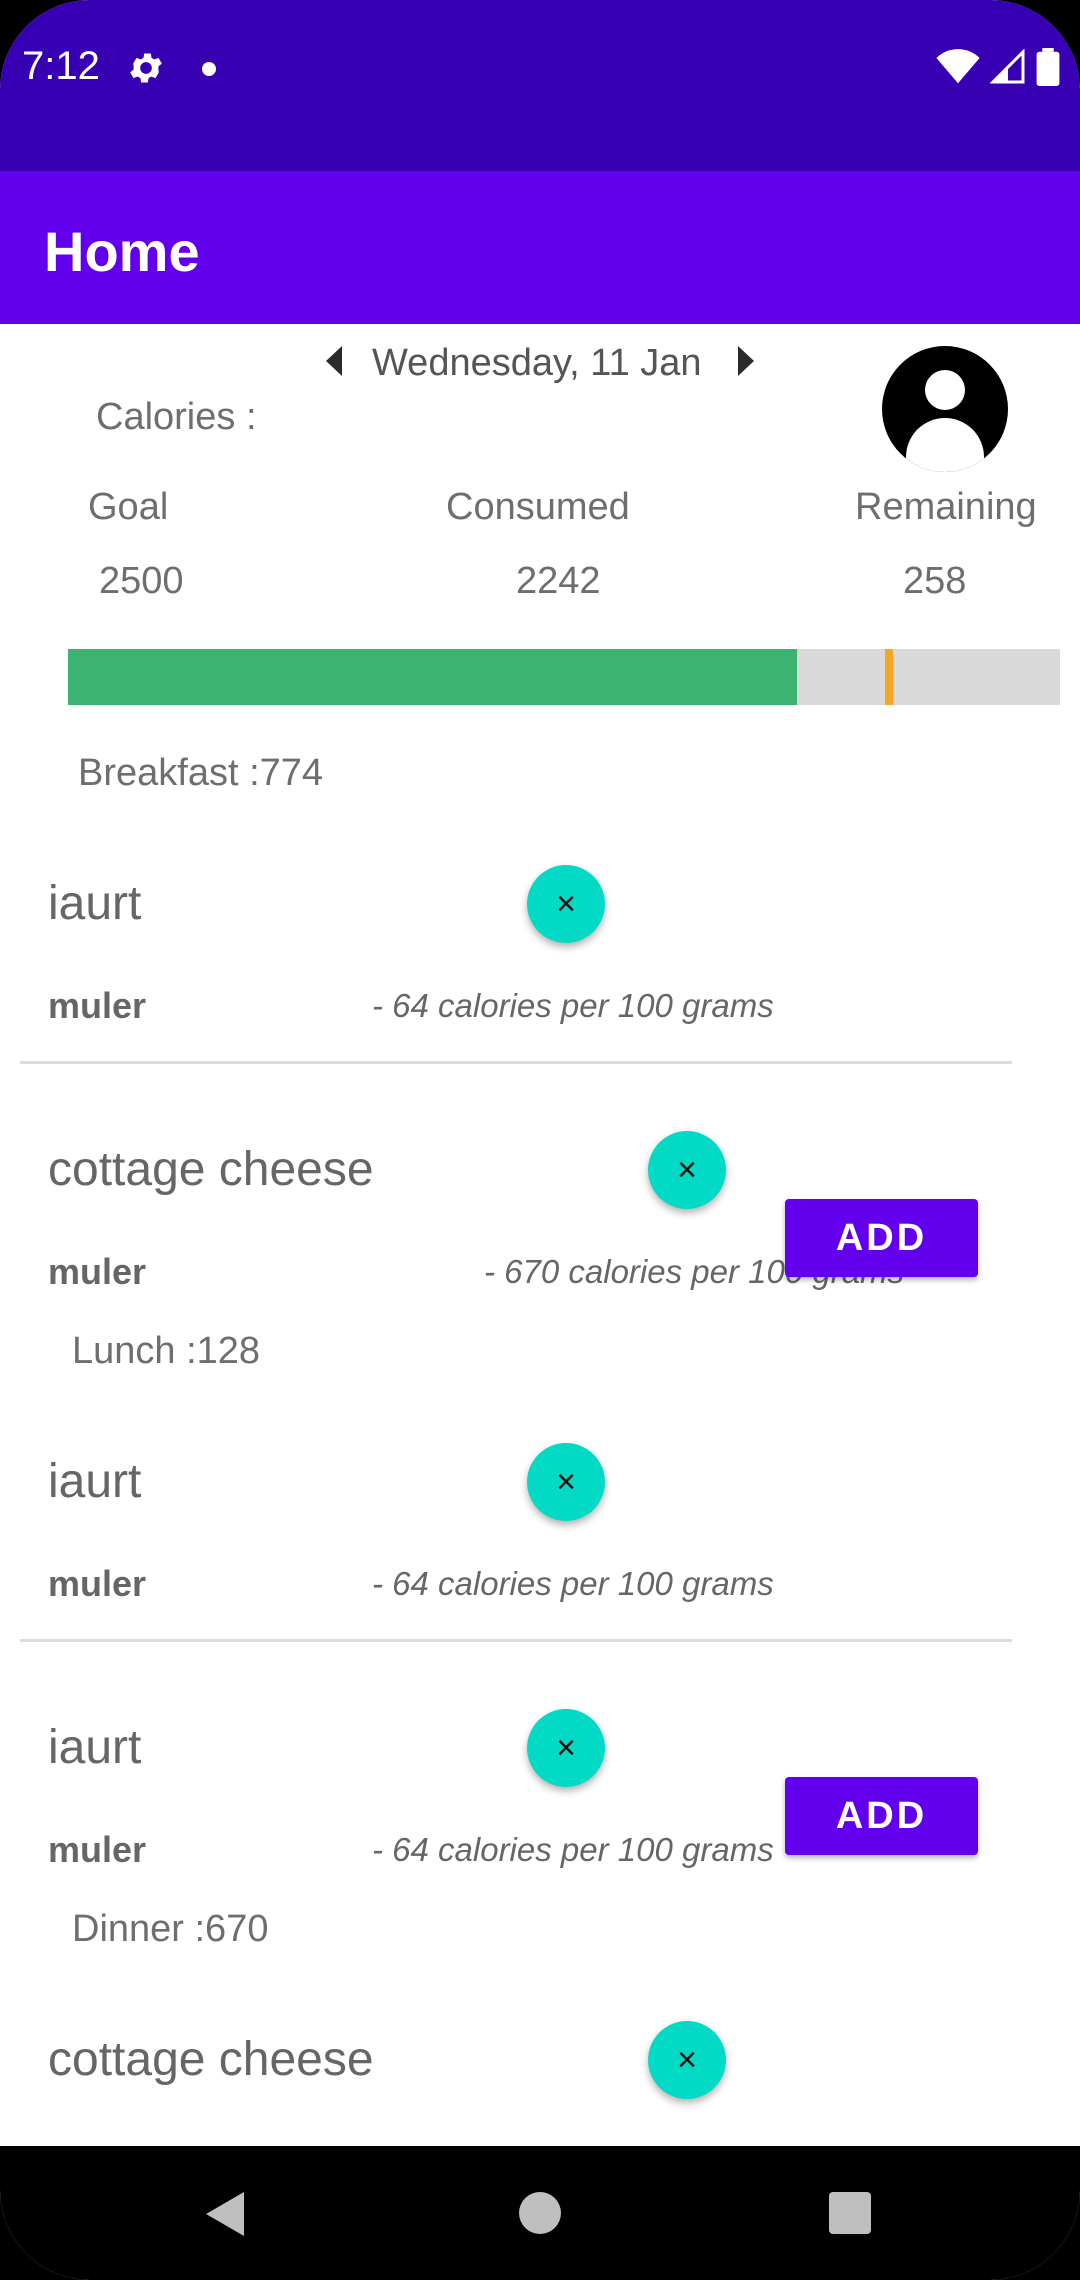 The image size is (1080, 2280). I want to click on status-time: 7:12, so click(61, 66).